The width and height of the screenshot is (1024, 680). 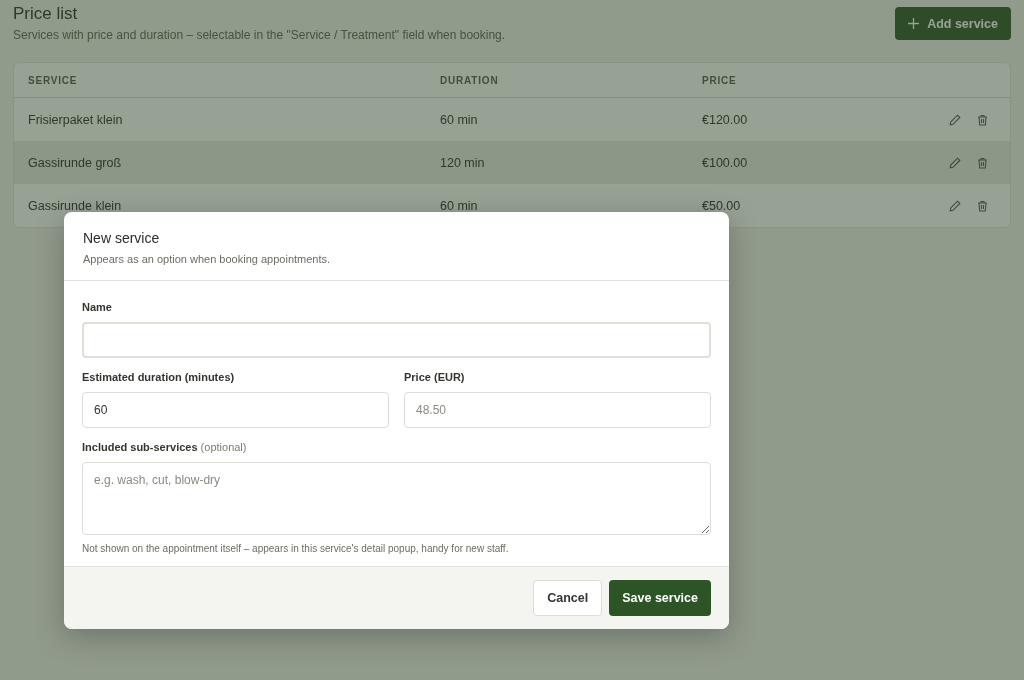 I want to click on dialog-title: New service, so click(x=122, y=238).